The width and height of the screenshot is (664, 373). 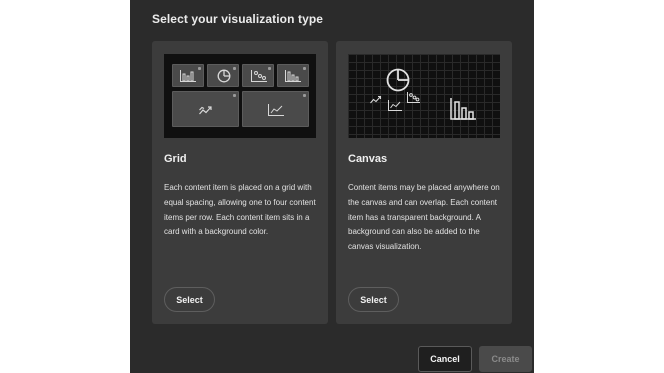 What do you see at coordinates (238, 19) in the screenshot?
I see `dialog-title: Select your visualization type` at bounding box center [238, 19].